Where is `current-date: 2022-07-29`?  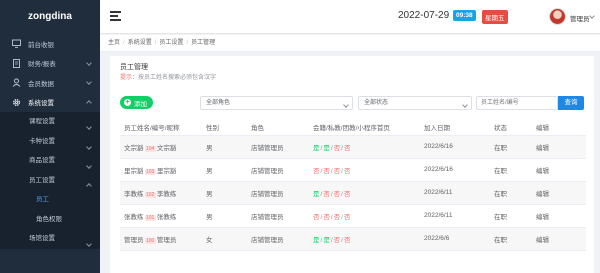 current-date: 2022-07-29 is located at coordinates (424, 15).